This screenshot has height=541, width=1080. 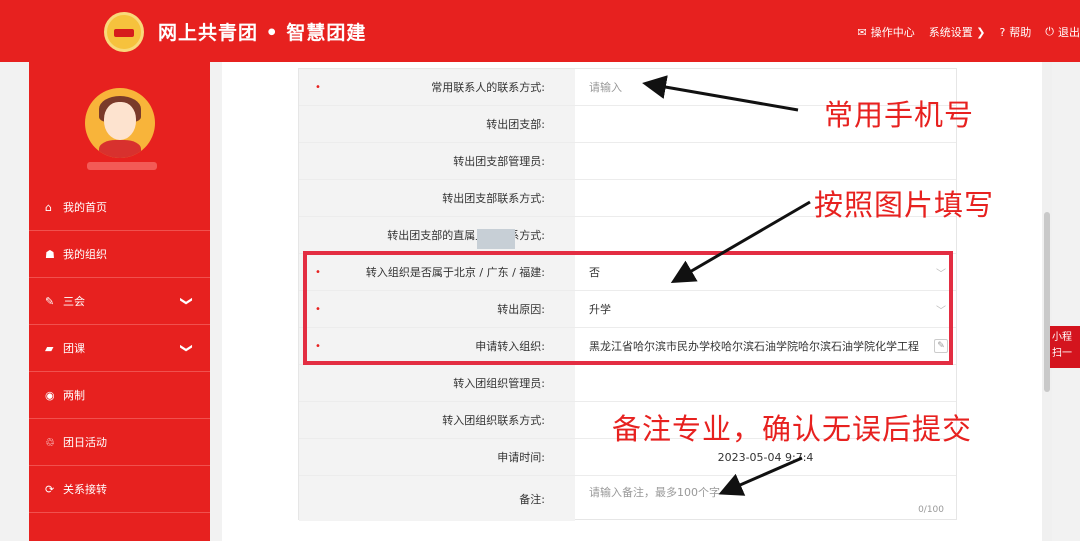 What do you see at coordinates (726, 285) in the screenshot?
I see `annotation-arrows` at bounding box center [726, 285].